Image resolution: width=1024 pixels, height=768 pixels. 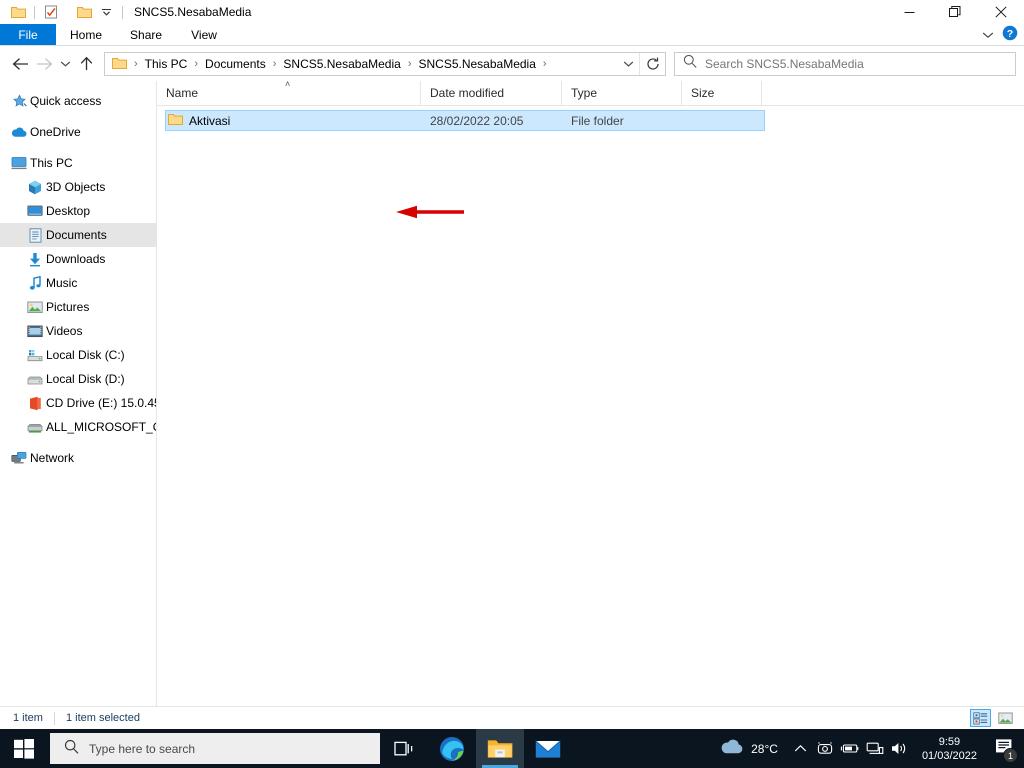 What do you see at coordinates (78, 132) in the screenshot?
I see `sidebar-item-onedrive: OneDrive` at bounding box center [78, 132].